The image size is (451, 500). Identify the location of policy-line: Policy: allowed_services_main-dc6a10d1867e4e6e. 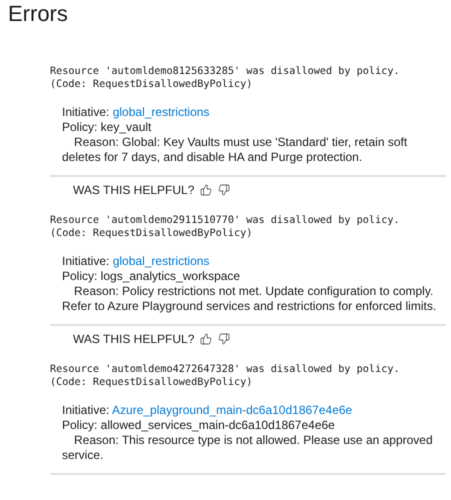
(199, 425).